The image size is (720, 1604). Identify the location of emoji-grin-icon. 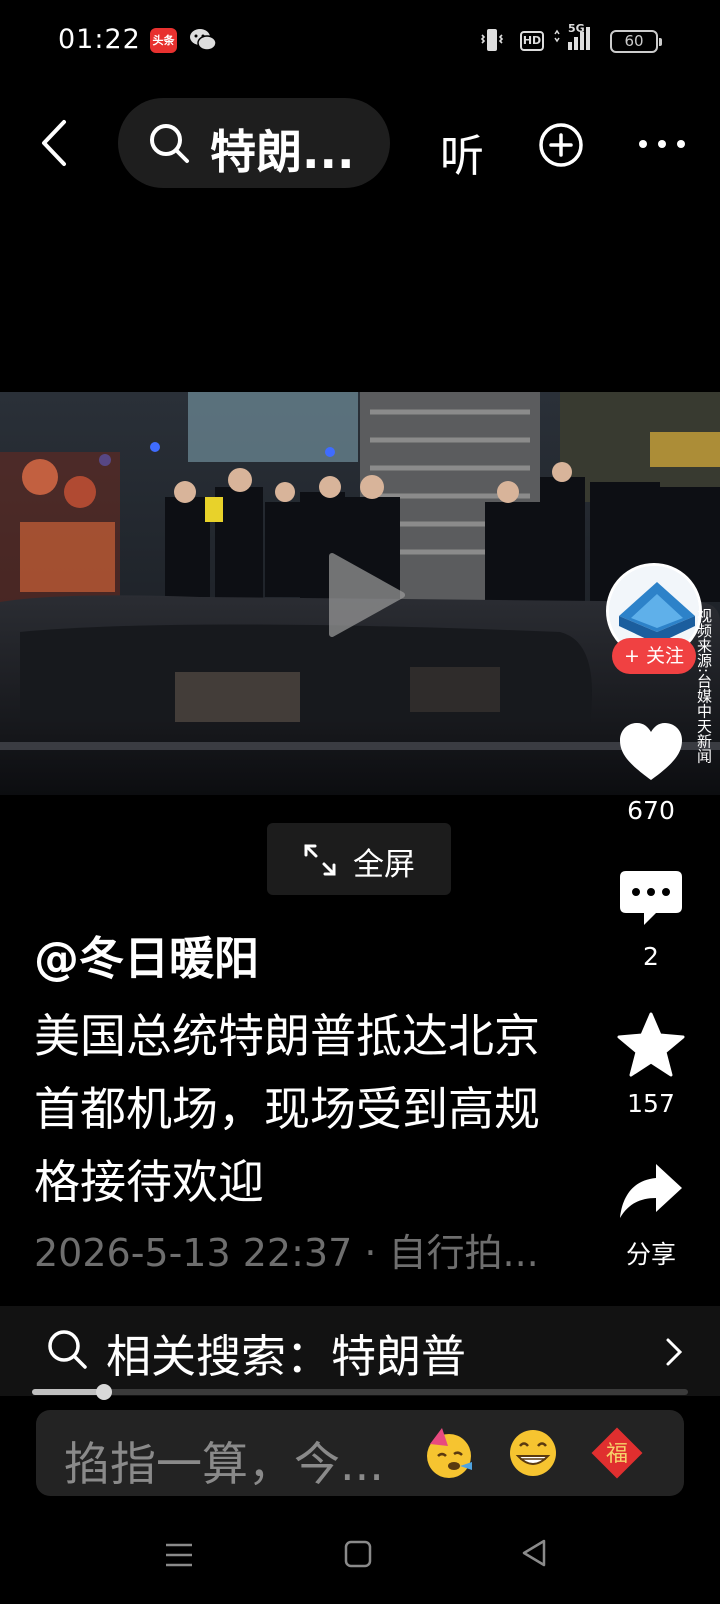
(533, 1453).